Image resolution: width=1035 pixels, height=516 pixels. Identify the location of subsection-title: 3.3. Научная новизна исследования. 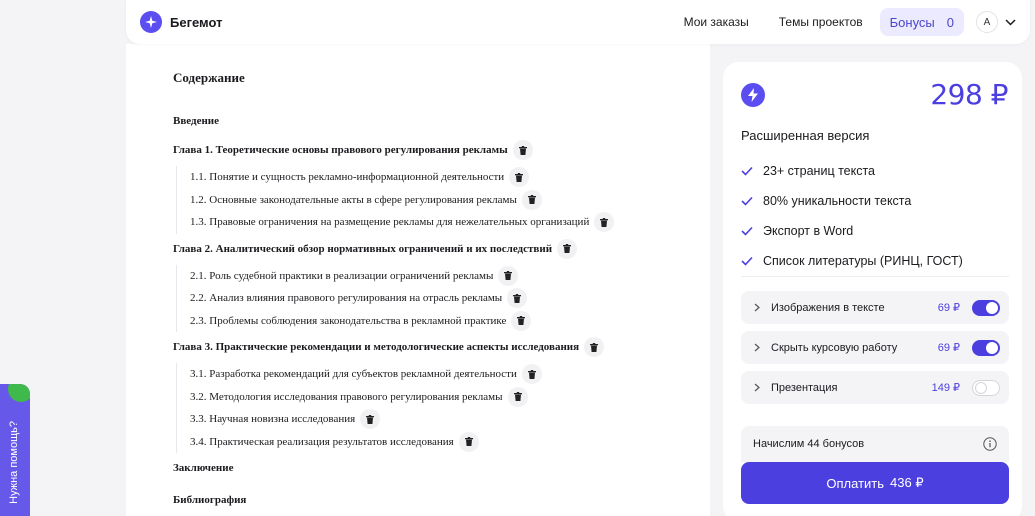
(273, 419).